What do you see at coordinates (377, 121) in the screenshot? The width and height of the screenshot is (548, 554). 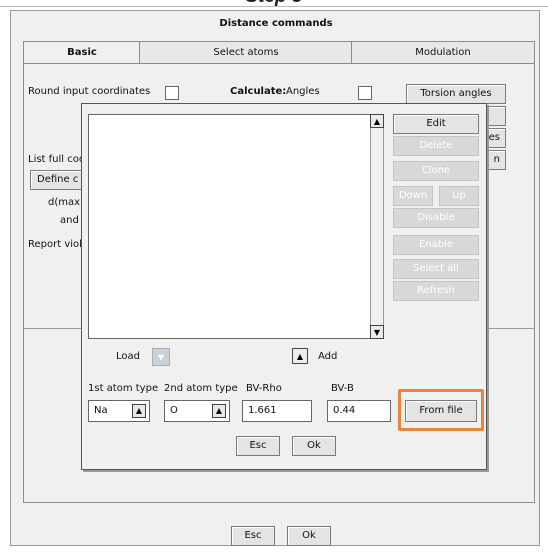 I see `scroll-up-icon: ▲` at bounding box center [377, 121].